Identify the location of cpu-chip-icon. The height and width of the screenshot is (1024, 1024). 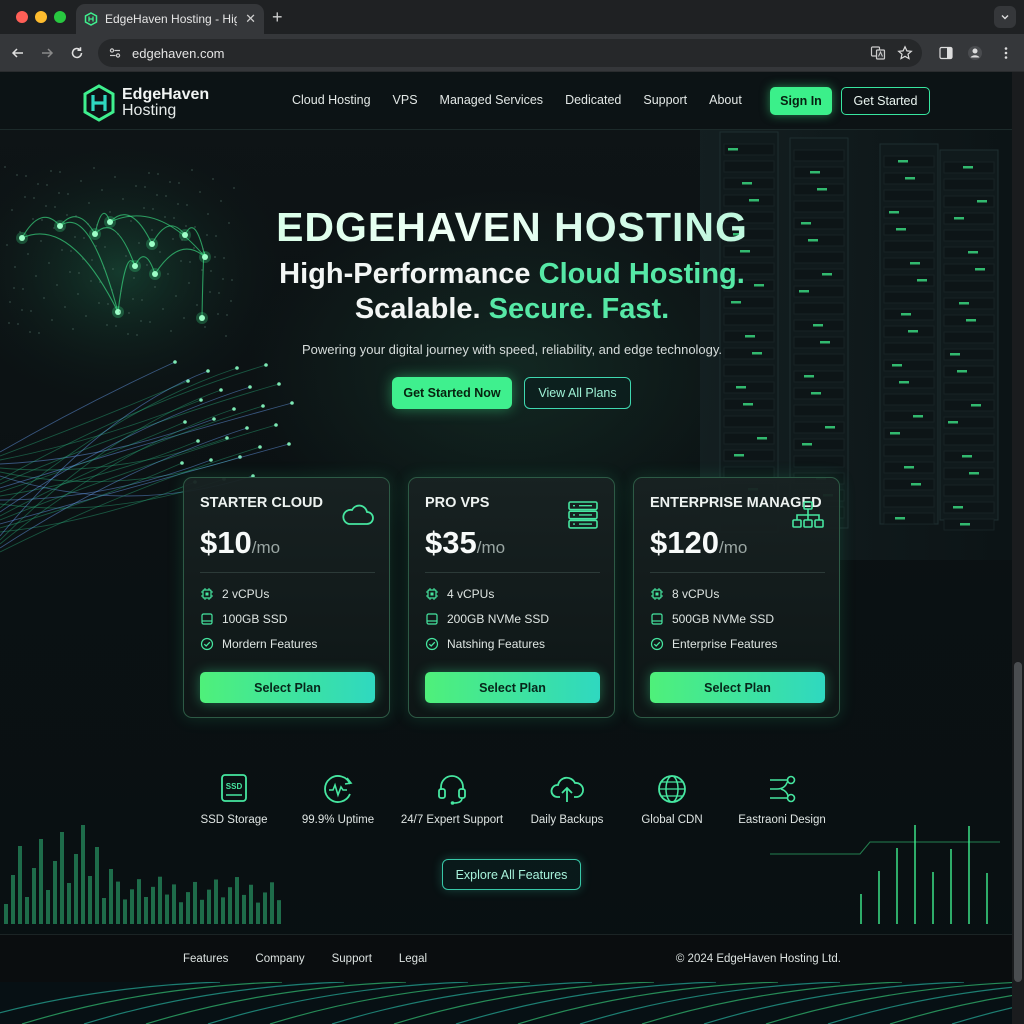
(432, 594).